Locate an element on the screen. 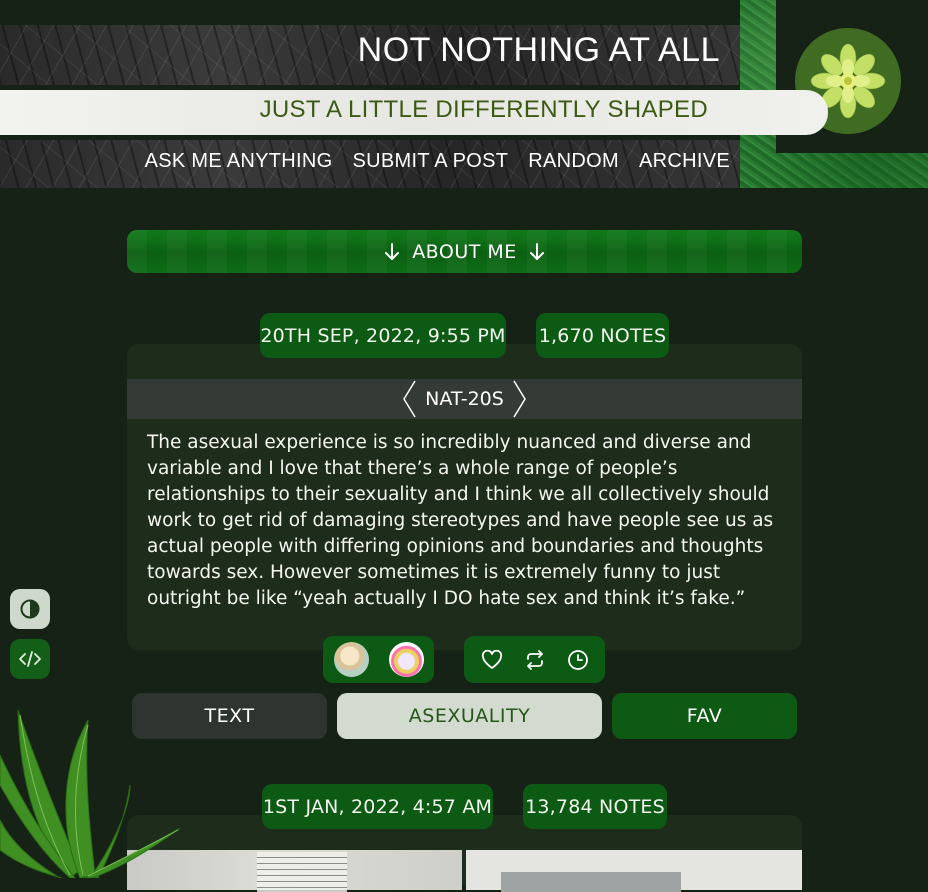  post-date: 1ST JAN, 2022, 4:57 AM is located at coordinates (377, 806).